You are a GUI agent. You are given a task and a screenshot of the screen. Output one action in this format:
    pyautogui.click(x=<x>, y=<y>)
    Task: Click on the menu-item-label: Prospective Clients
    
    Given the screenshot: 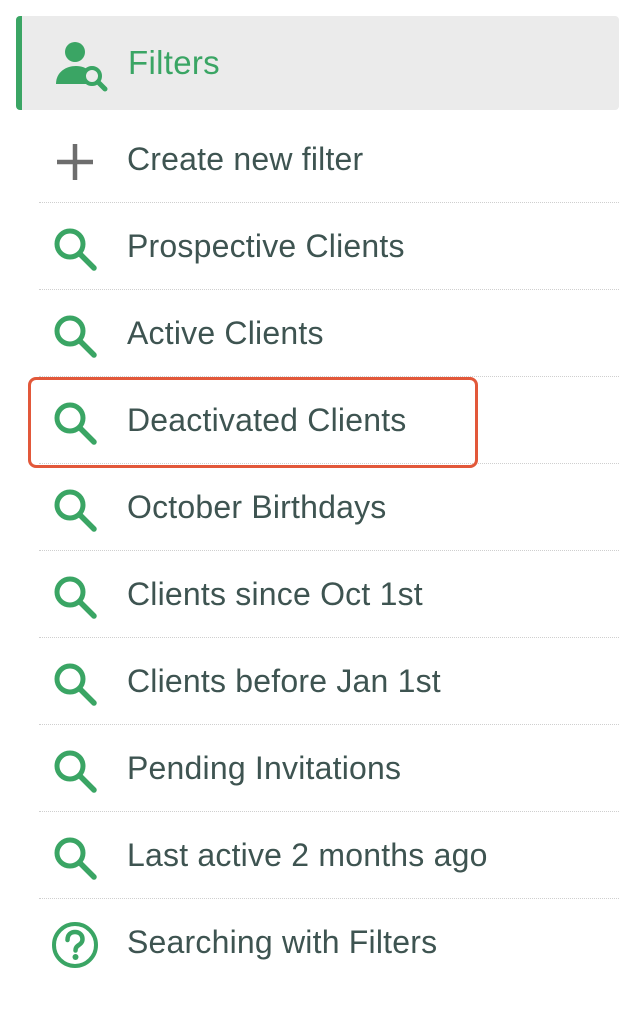 What is the action you would take?
    pyautogui.click(x=266, y=246)
    